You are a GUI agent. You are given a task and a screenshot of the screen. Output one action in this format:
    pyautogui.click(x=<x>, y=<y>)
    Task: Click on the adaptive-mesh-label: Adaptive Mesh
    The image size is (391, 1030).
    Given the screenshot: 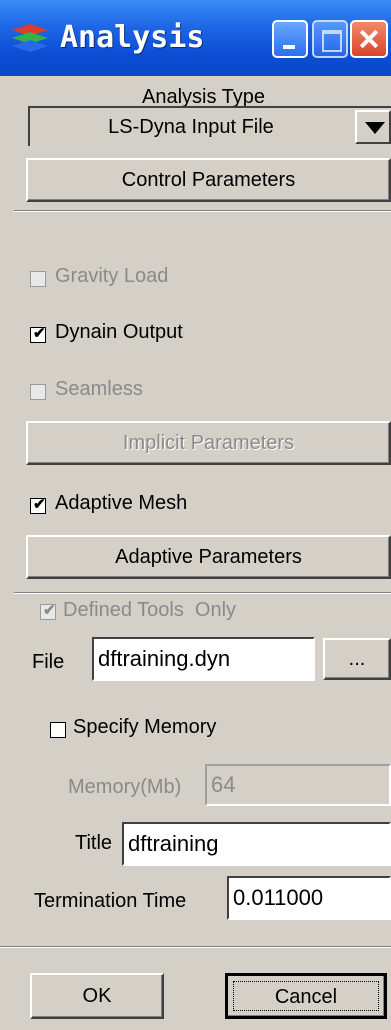 What is the action you would take?
    pyautogui.click(x=121, y=503)
    